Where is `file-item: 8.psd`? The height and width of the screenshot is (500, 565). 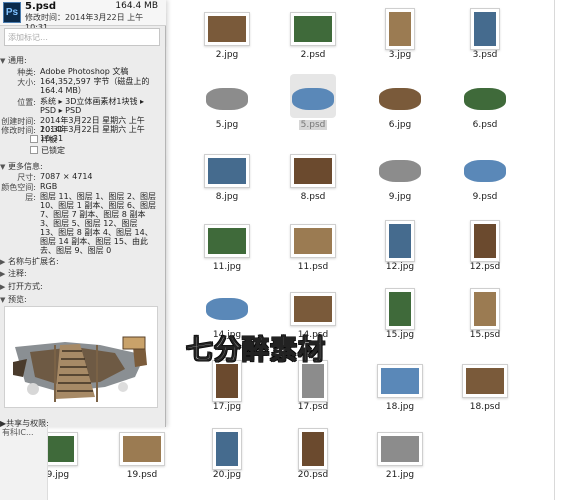 file-item: 8.psd is located at coordinates (313, 181).